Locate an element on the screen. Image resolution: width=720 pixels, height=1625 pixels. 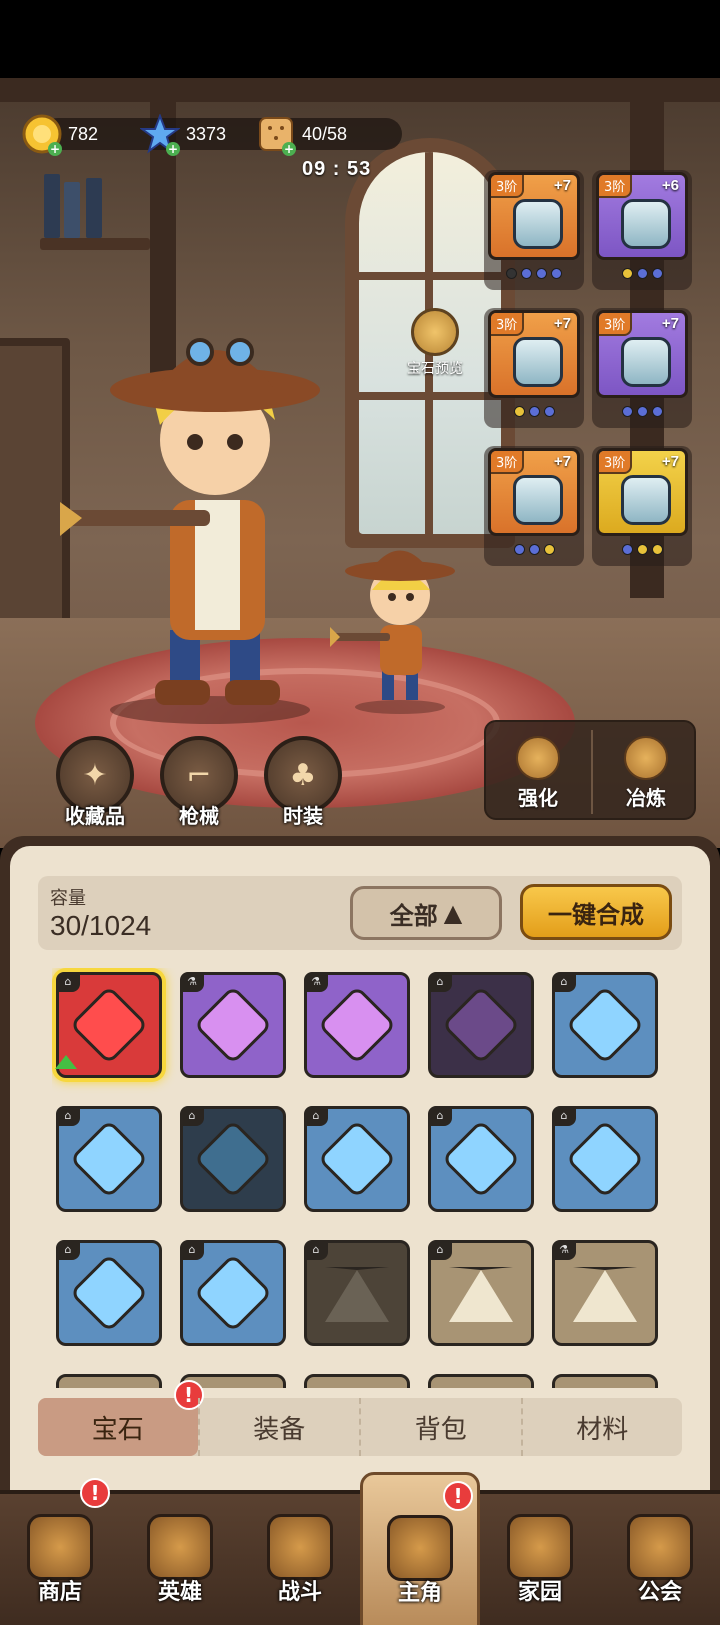
tier-badge: 3阶 is located at coordinates (508, 324).